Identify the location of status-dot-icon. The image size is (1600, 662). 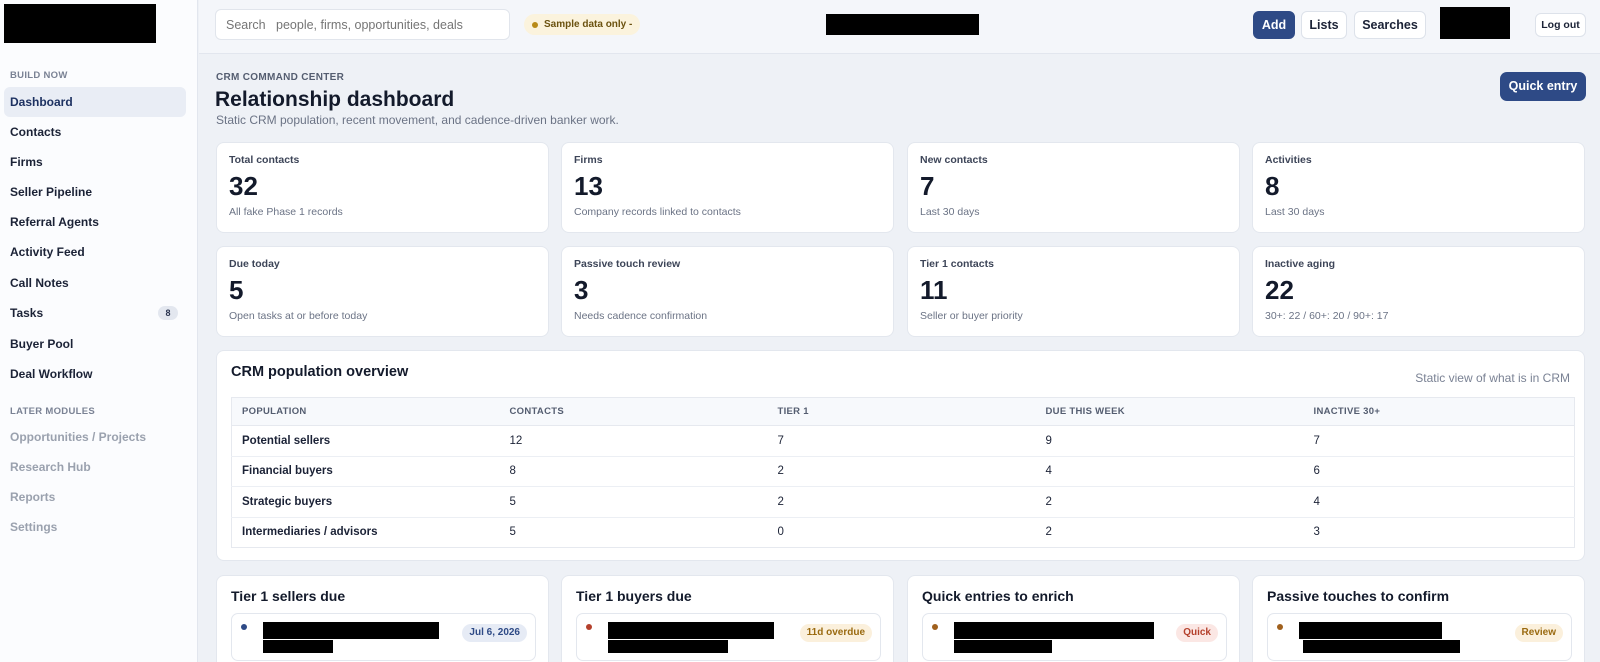
(535, 25).